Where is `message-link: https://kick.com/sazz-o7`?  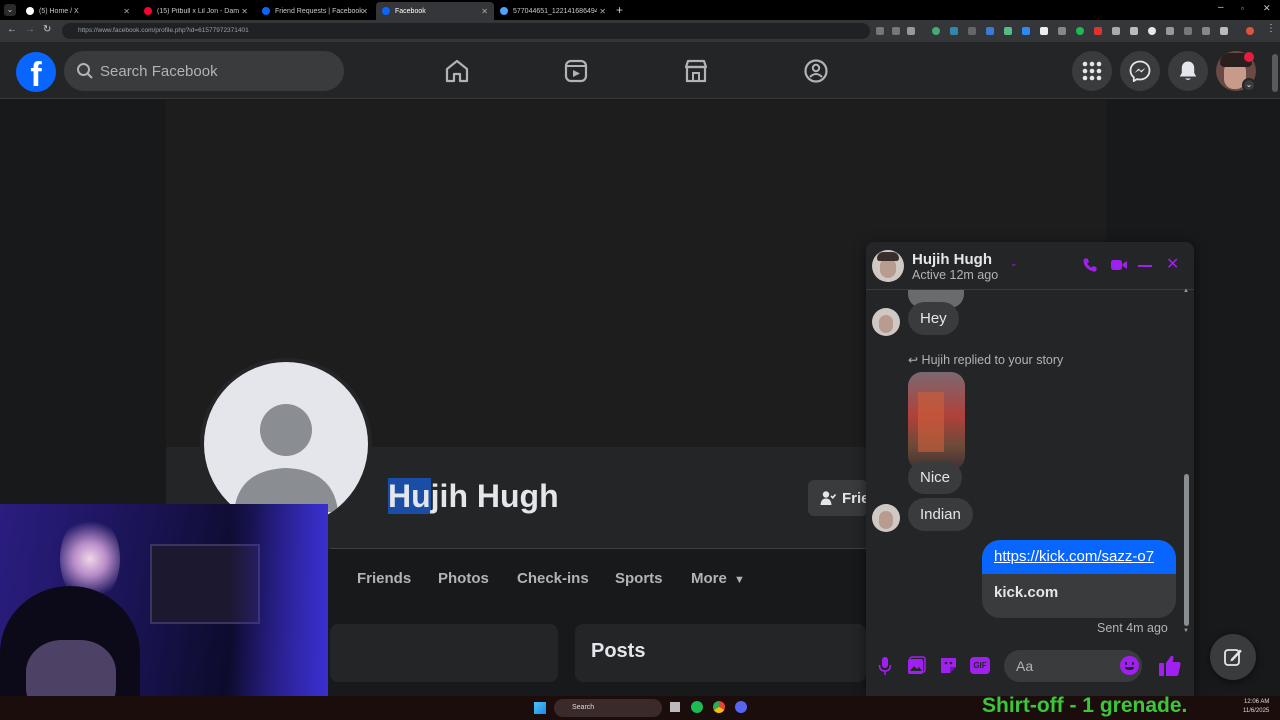 message-link: https://kick.com/sazz-o7 is located at coordinates (1074, 556).